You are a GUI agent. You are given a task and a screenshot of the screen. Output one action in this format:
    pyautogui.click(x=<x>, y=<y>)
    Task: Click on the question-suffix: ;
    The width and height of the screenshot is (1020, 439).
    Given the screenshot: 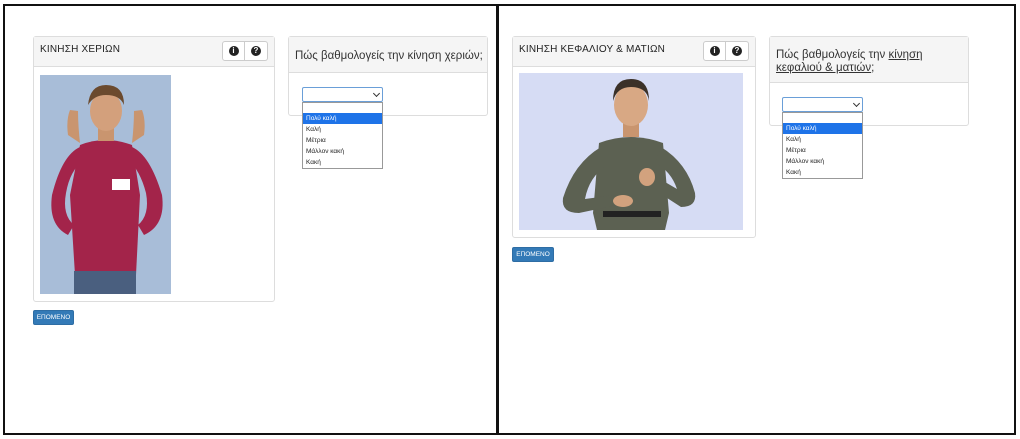 What is the action you would take?
    pyautogui.click(x=873, y=68)
    